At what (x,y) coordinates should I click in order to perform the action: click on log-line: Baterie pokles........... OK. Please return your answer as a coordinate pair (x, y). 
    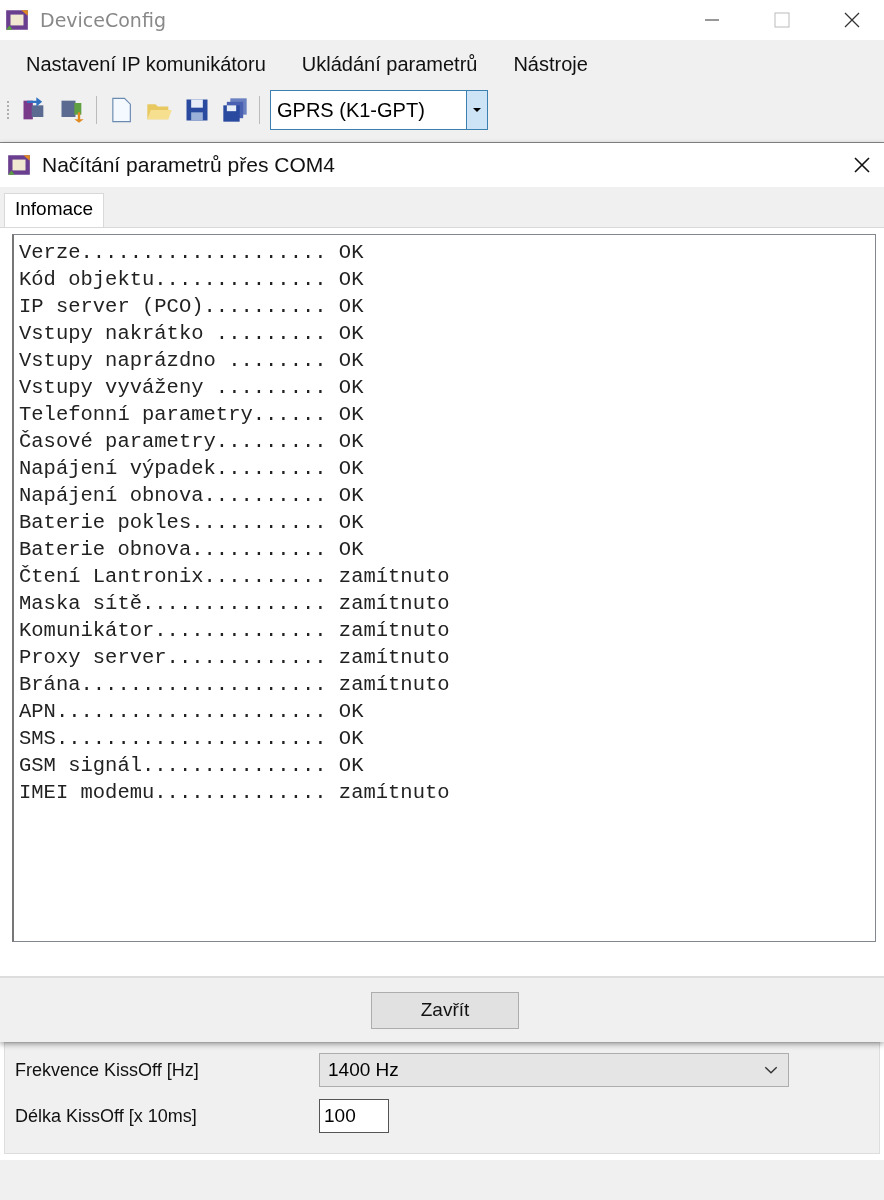
    Looking at the image, I should click on (192, 523).